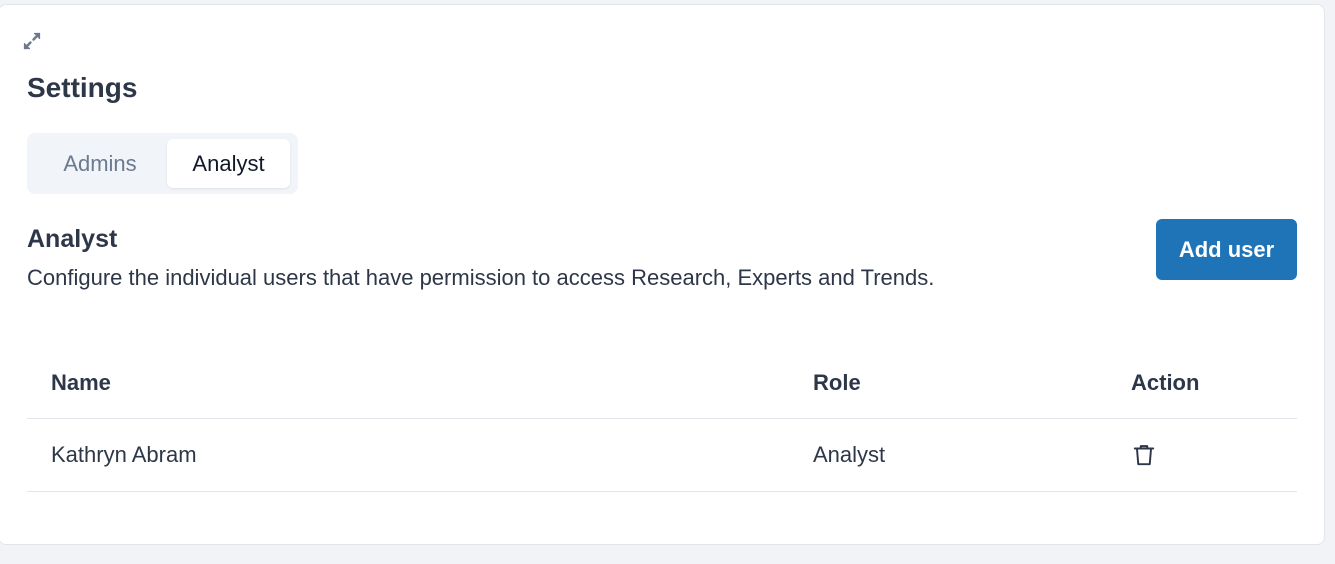  I want to click on page-title: Settings, so click(82, 87).